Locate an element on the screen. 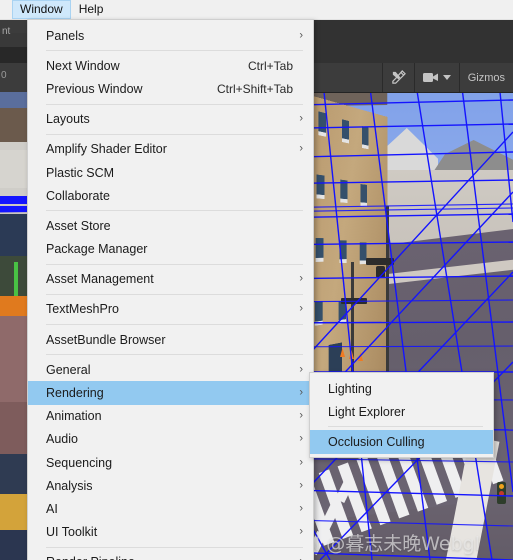 The image size is (513, 560). menu-item-label: Animation is located at coordinates (74, 416).